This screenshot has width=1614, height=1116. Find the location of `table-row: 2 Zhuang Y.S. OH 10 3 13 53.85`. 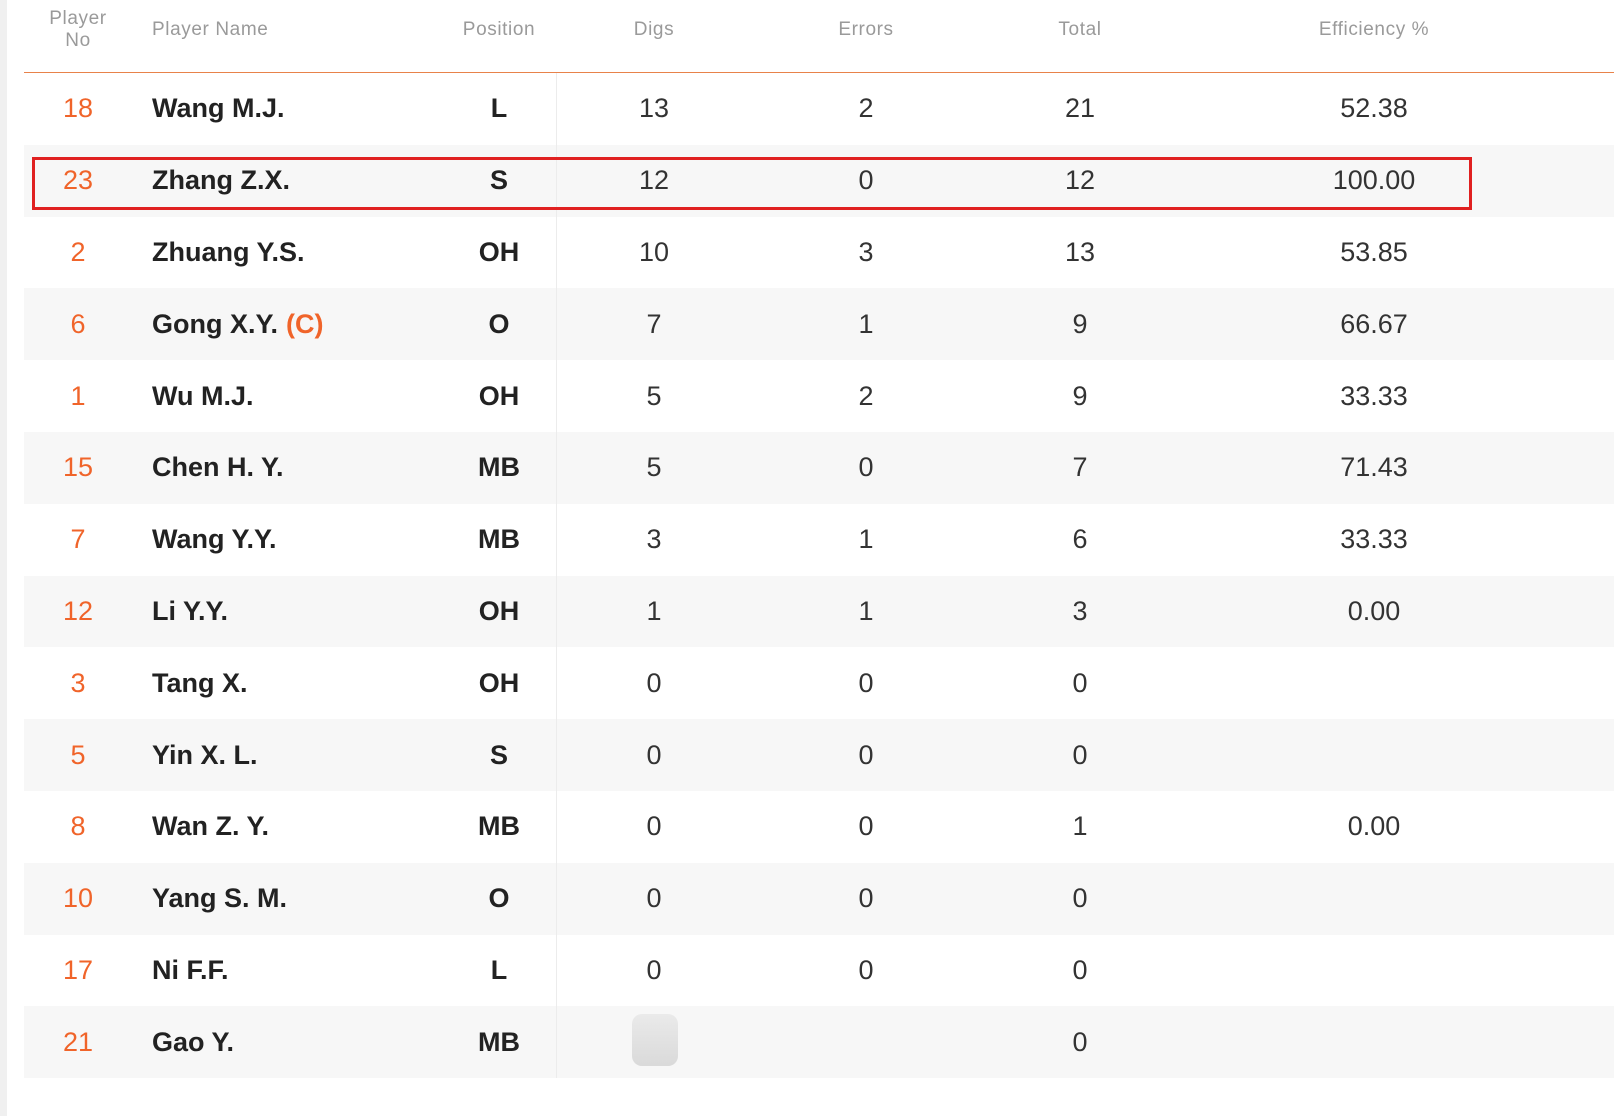

table-row: 2 Zhuang Y.S. OH 10 3 13 53.85 is located at coordinates (819, 252).